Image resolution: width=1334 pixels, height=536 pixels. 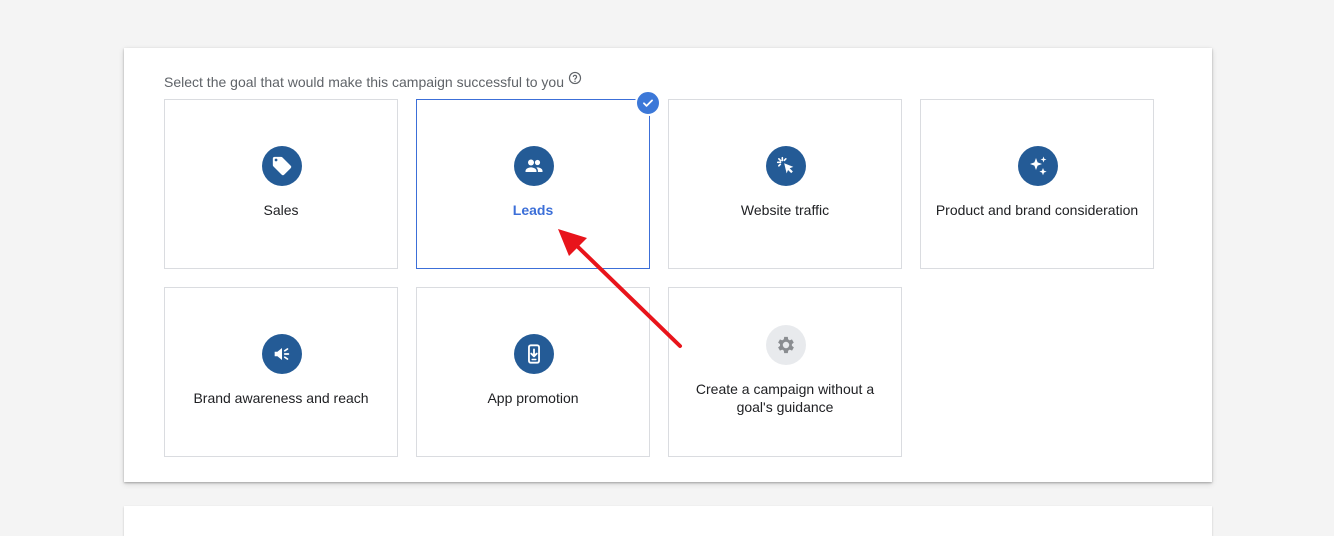 I want to click on selected-check-icon, so click(x=648, y=103).